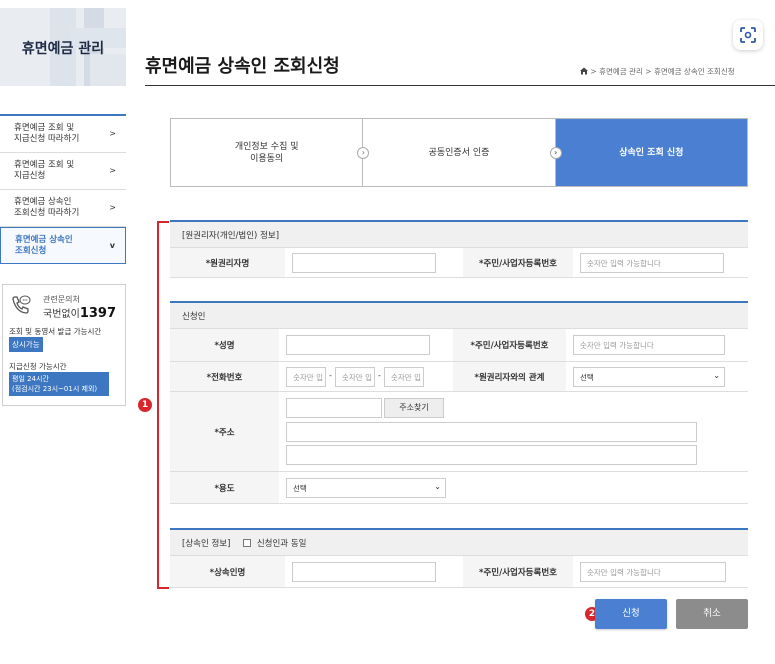 The width and height of the screenshot is (775, 664). What do you see at coordinates (31, 251) in the screenshot?
I see `sidebar-item-label: 조회신청` at bounding box center [31, 251].